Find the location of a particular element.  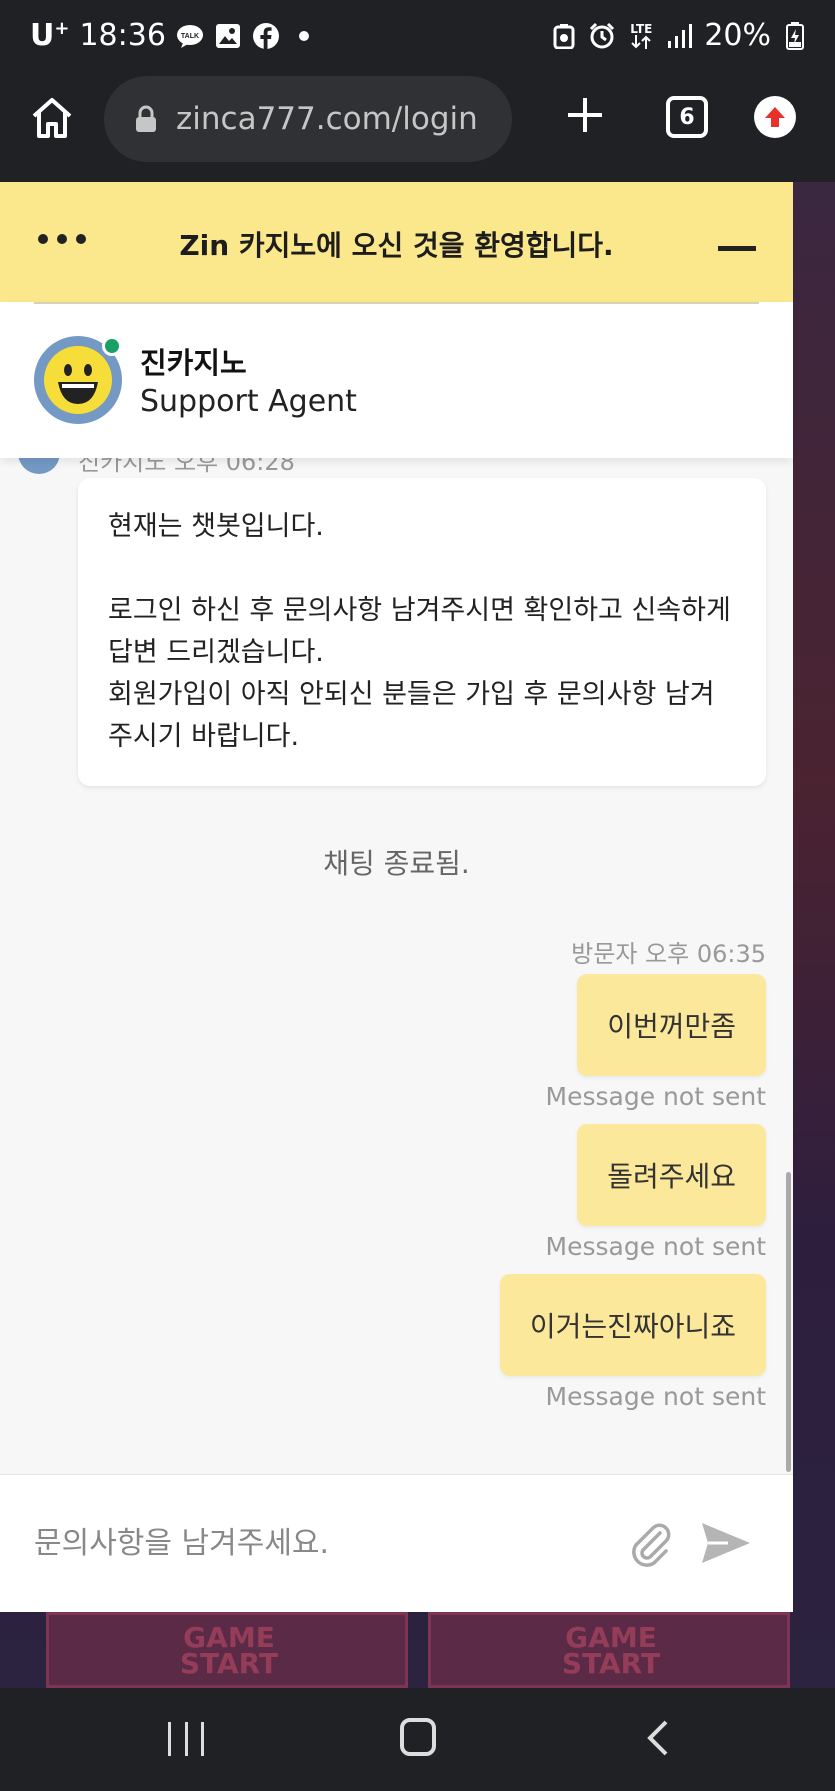

visitor-message-meta: 방문자 오후 06:35 is located at coordinates (668, 954).